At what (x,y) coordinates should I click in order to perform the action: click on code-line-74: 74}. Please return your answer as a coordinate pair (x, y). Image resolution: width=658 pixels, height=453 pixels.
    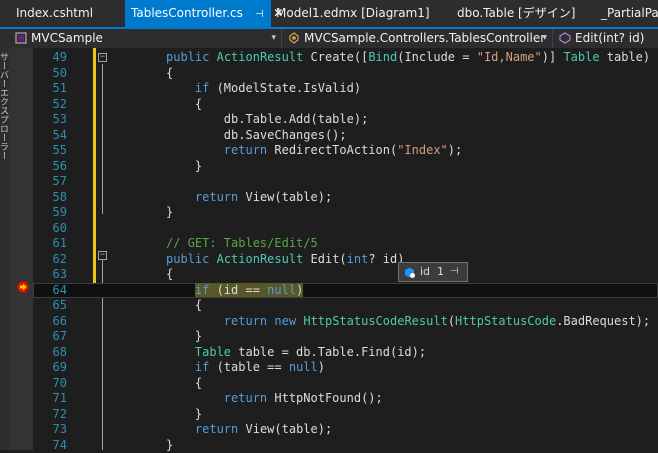
    Looking at the image, I should click on (345, 445).